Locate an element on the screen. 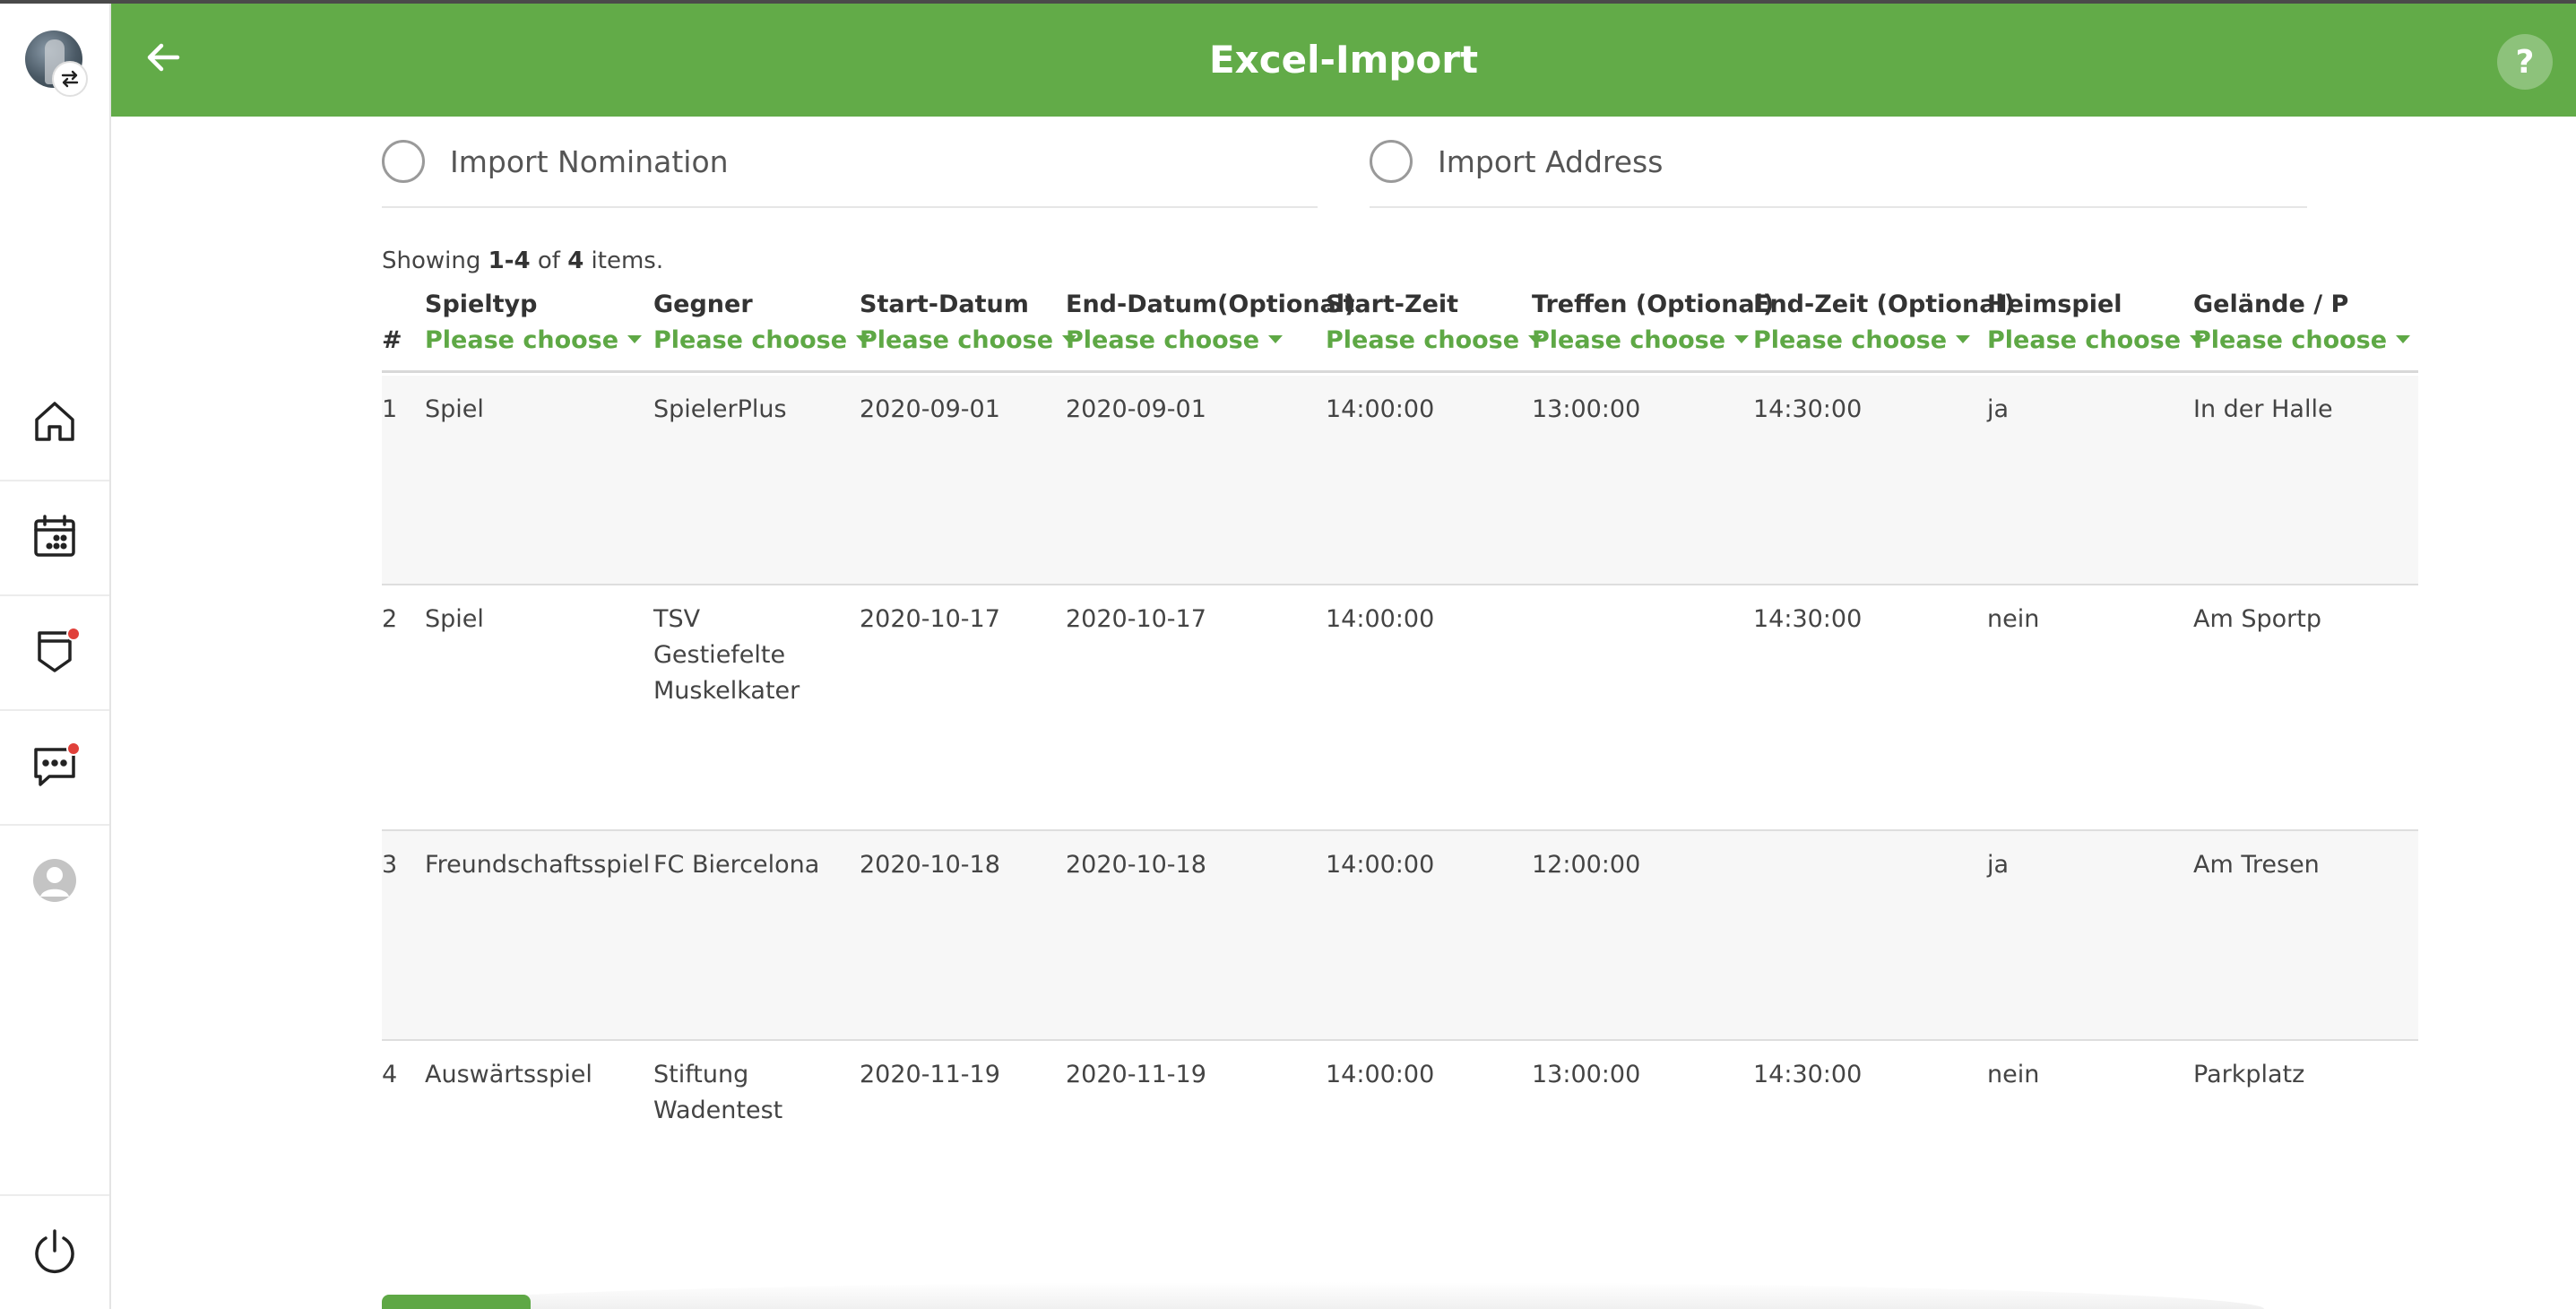 The image size is (2576, 1309). question-icon: ? is located at coordinates (2525, 62).